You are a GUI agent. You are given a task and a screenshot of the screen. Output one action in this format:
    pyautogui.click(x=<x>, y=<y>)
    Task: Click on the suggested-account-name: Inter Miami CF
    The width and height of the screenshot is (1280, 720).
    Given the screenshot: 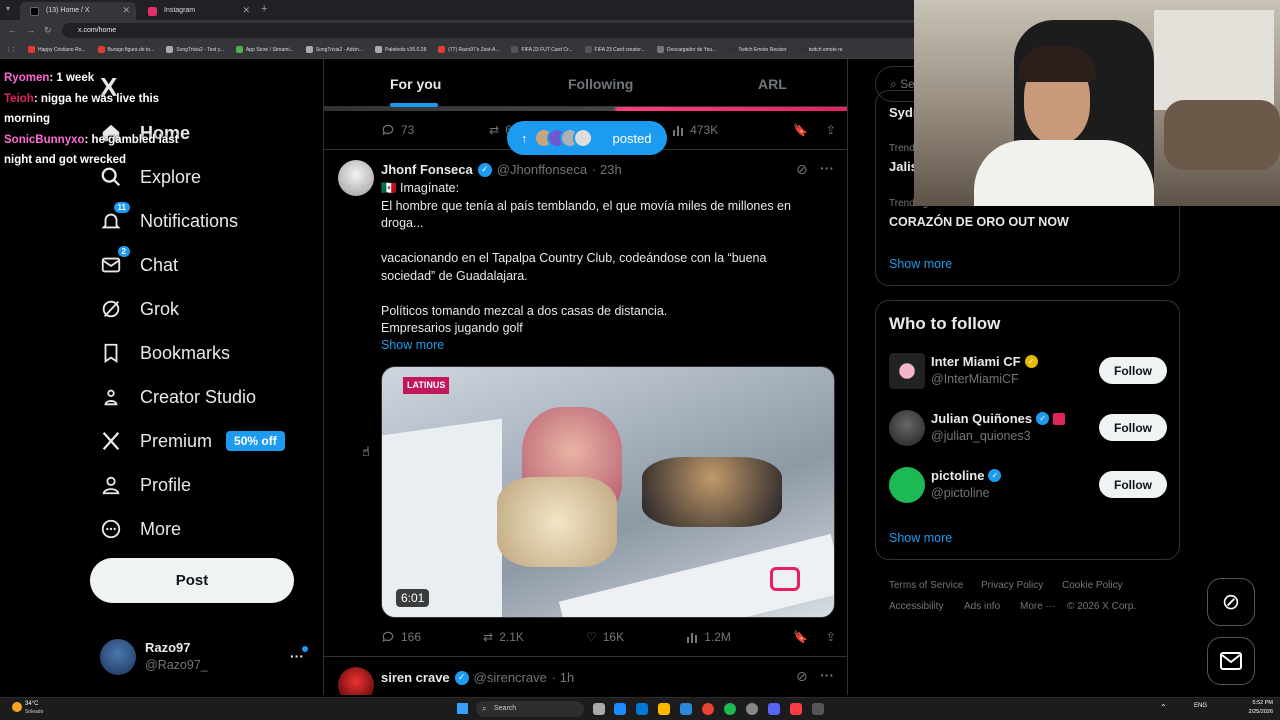 What is the action you would take?
    pyautogui.click(x=976, y=361)
    